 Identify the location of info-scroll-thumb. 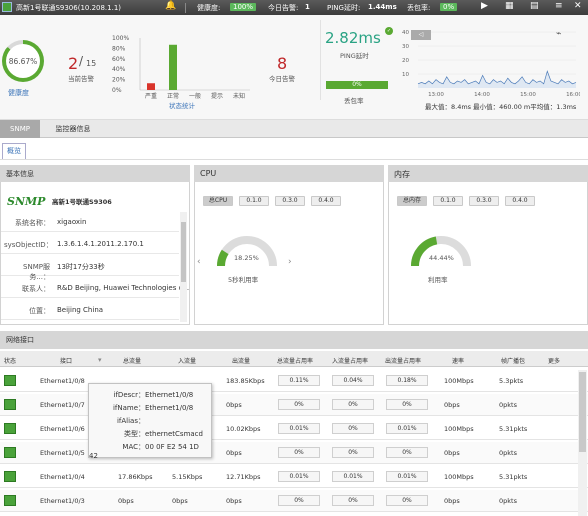
(183, 252).